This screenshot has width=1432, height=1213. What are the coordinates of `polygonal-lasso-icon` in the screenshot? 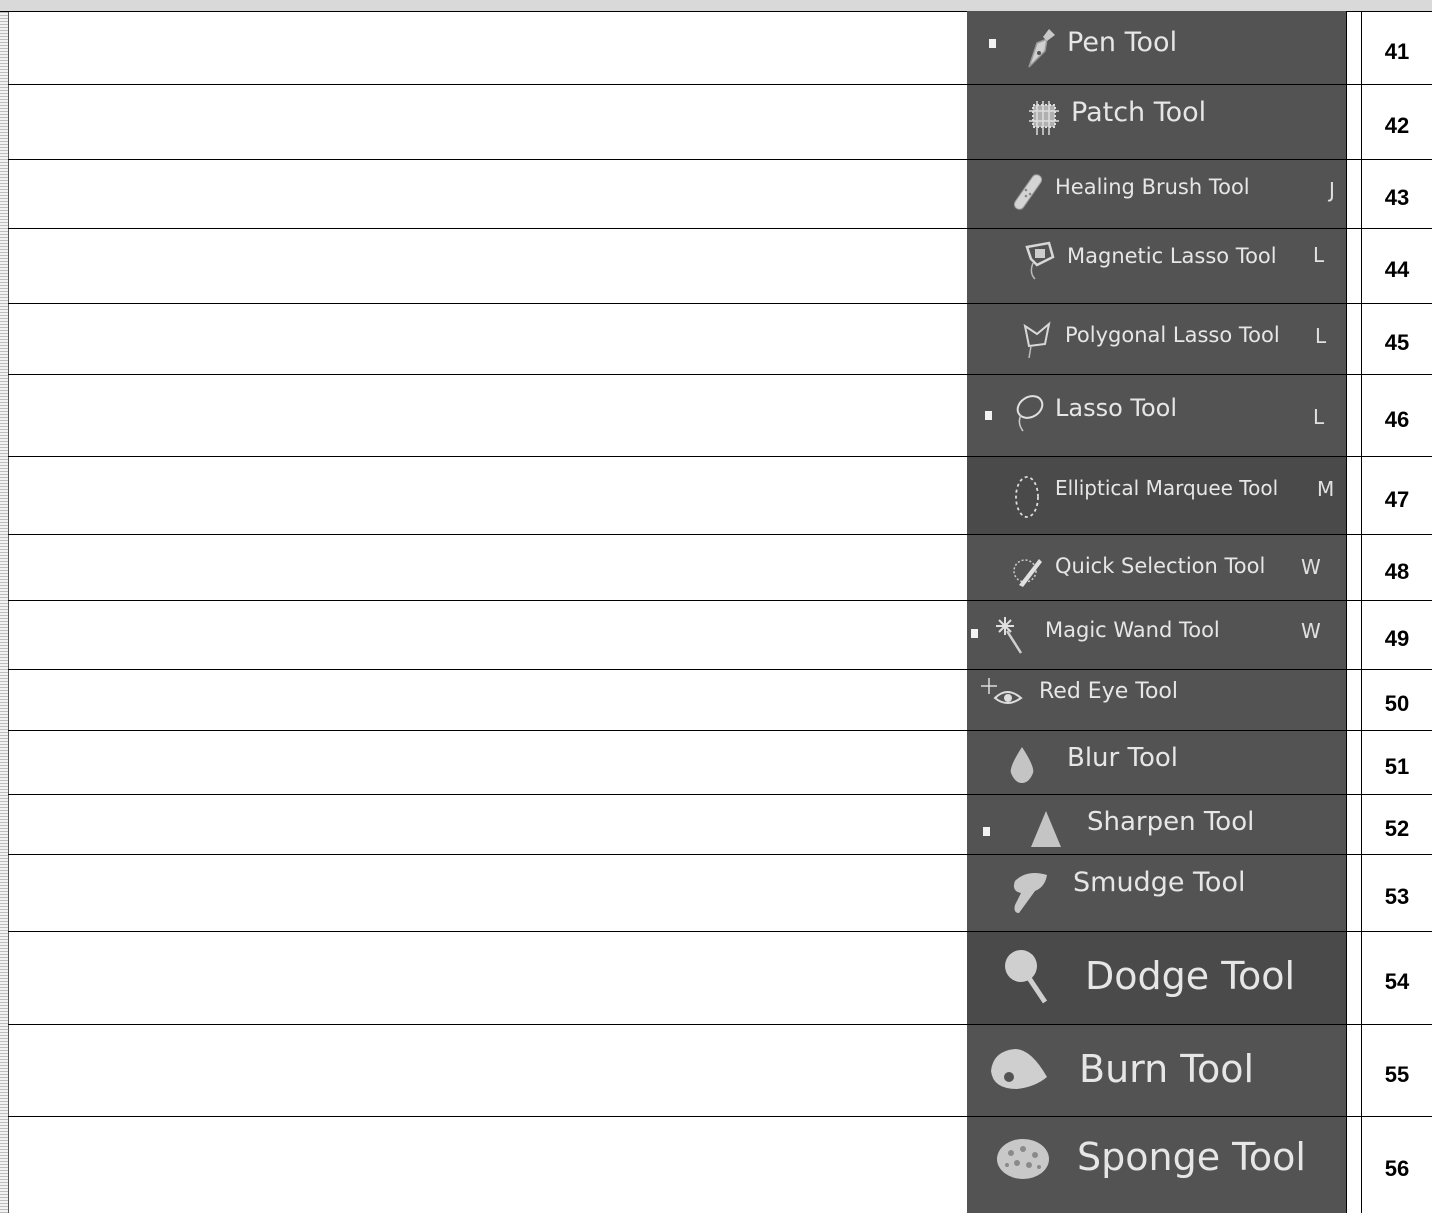 It's located at (1038, 338).